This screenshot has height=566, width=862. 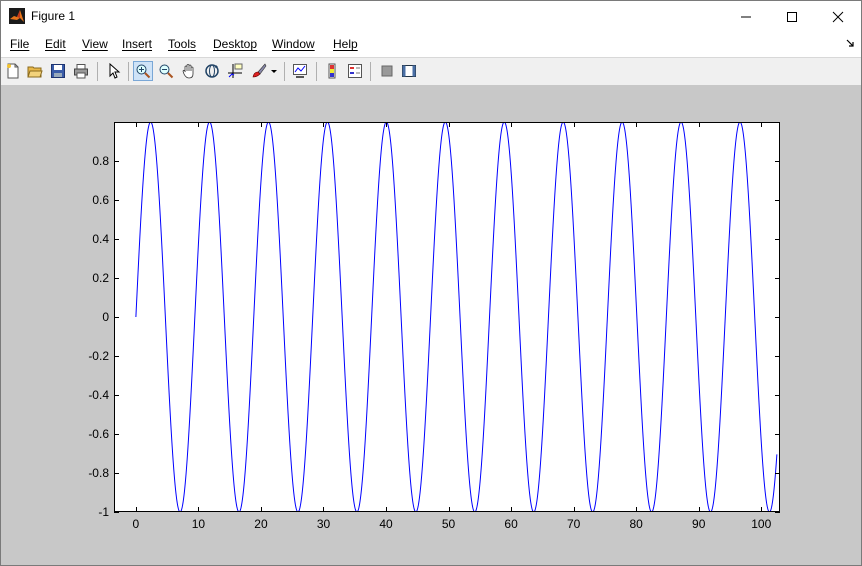 I want to click on y-tick-label: -0.4, so click(x=98, y=395).